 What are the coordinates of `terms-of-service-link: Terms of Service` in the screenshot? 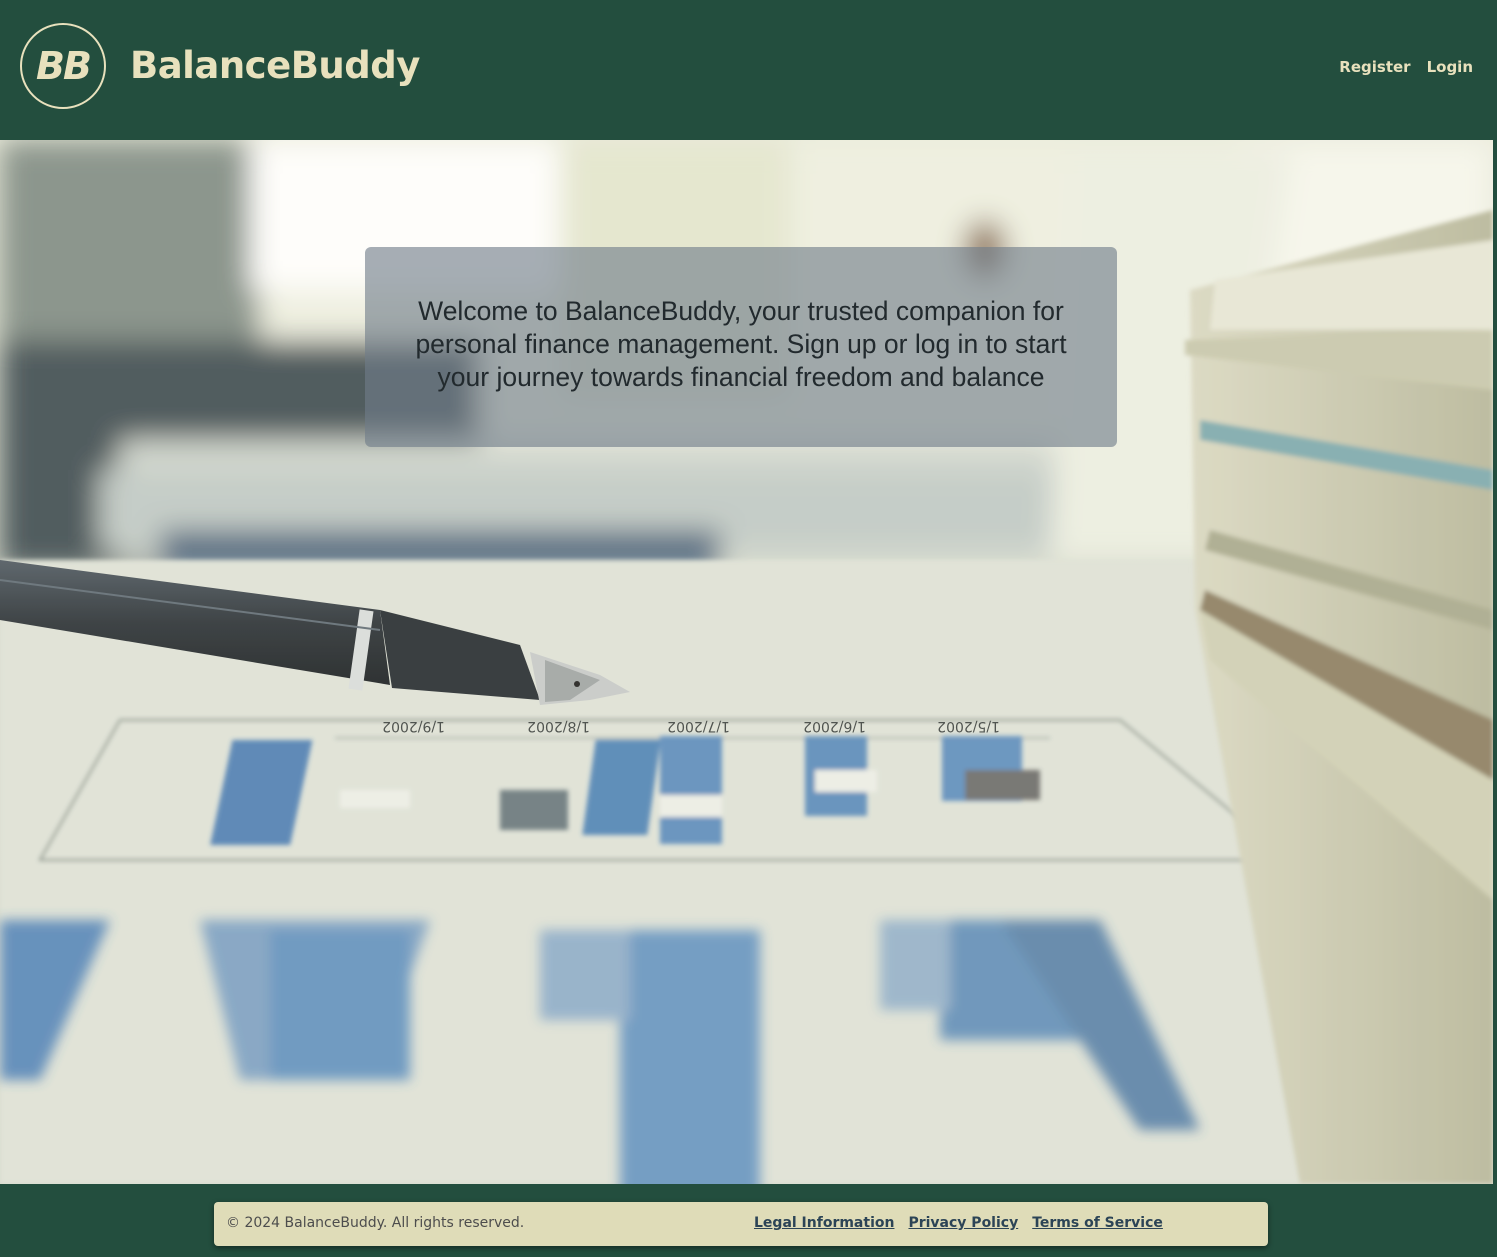 It's located at (1097, 1223).